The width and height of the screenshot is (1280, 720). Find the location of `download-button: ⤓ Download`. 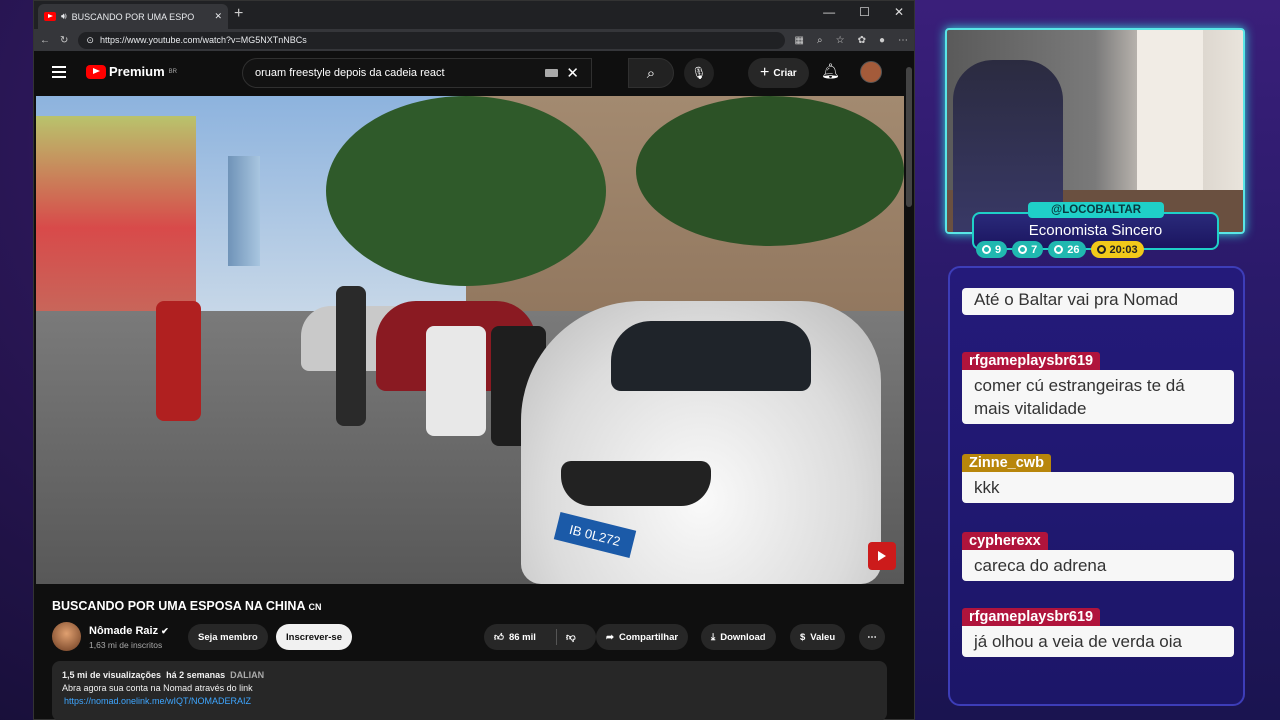

download-button: ⤓ Download is located at coordinates (738, 637).